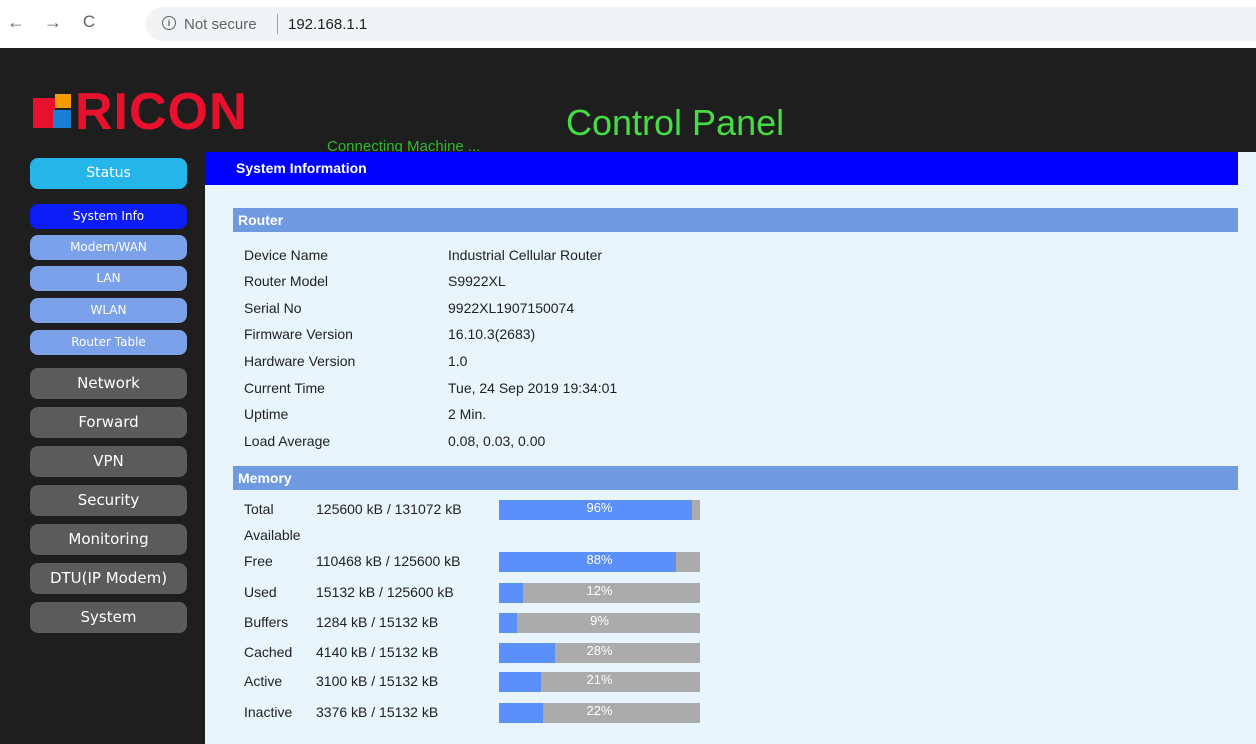 This screenshot has height=744, width=1256. What do you see at coordinates (161, 112) in the screenshot?
I see `logo-text: RICON` at bounding box center [161, 112].